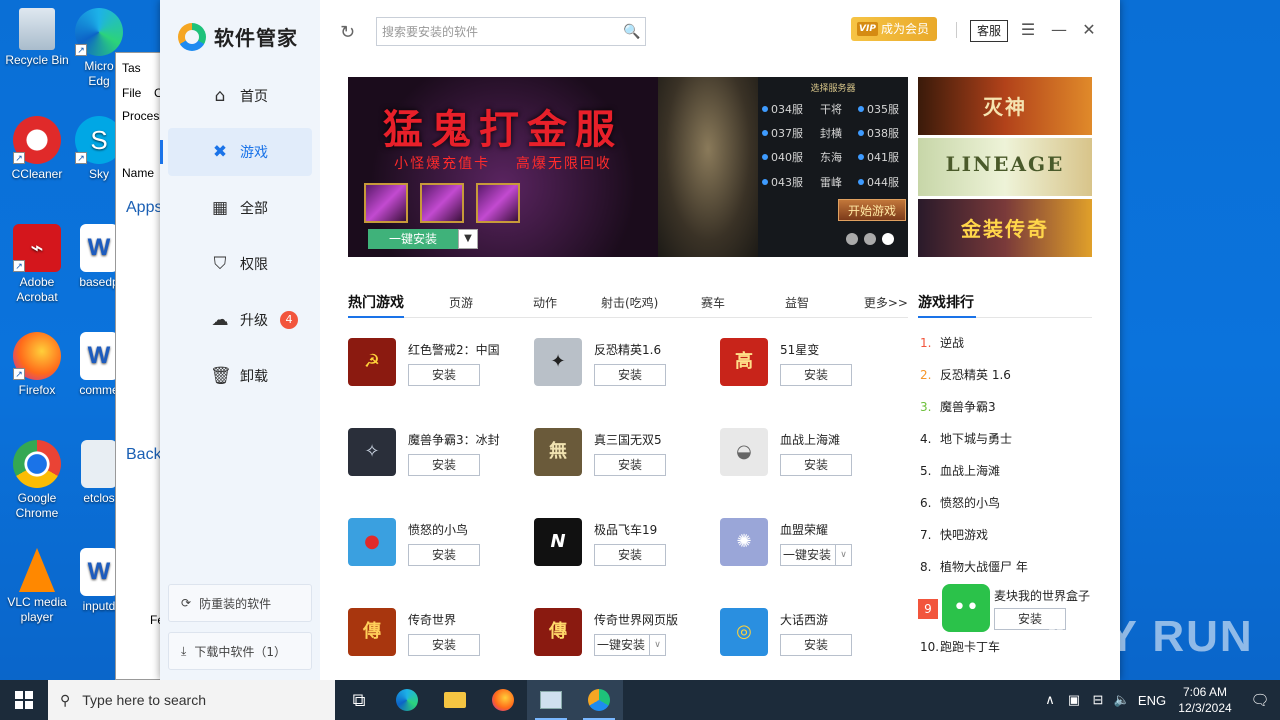 The height and width of the screenshot is (720, 1280). Describe the element at coordinates (888, 239) in the screenshot. I see `carousel-dot-active` at that location.